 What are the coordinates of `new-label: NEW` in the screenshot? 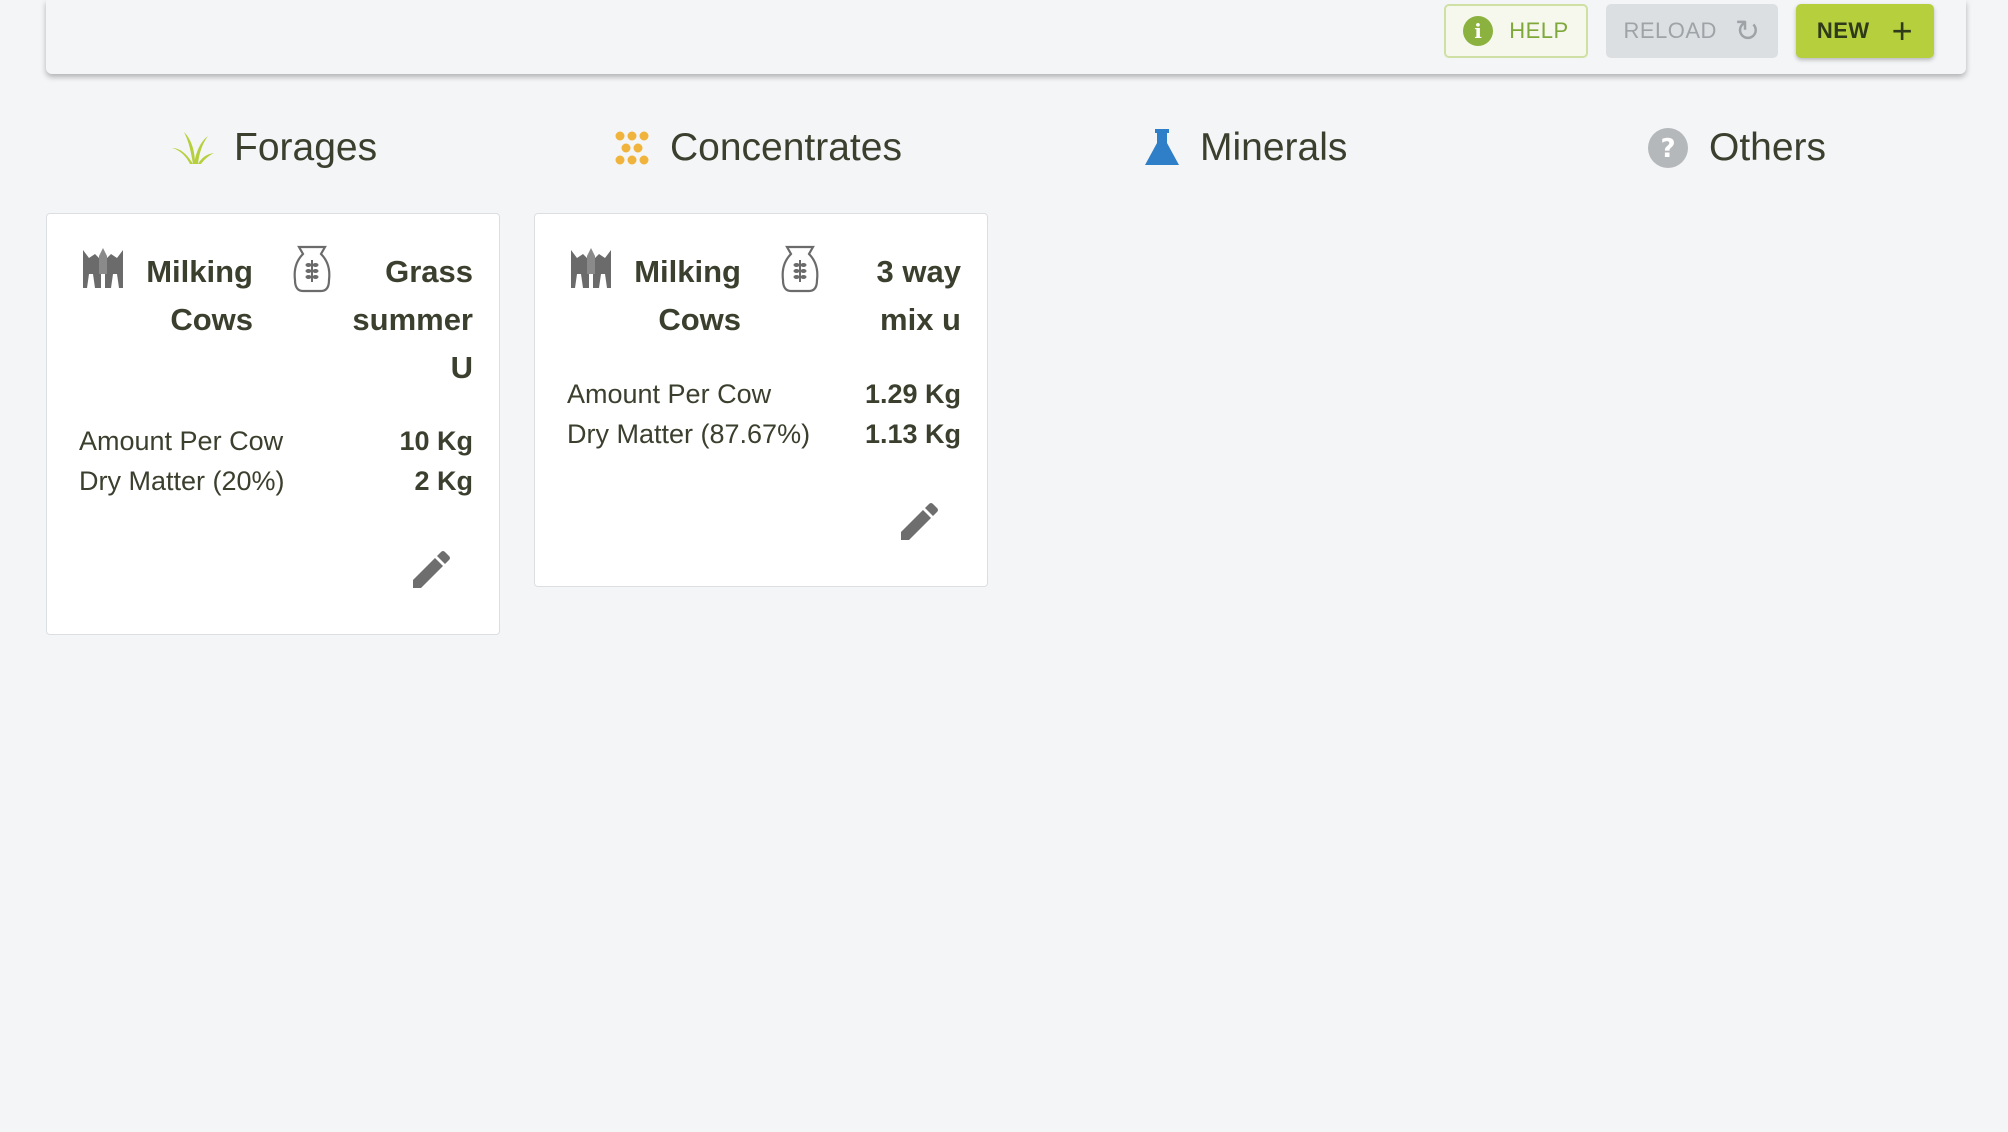 It's located at (1843, 30).